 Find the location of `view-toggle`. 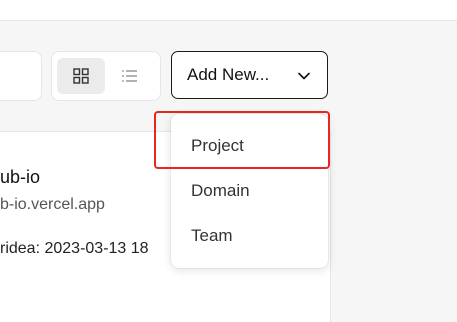

view-toggle is located at coordinates (106, 76).